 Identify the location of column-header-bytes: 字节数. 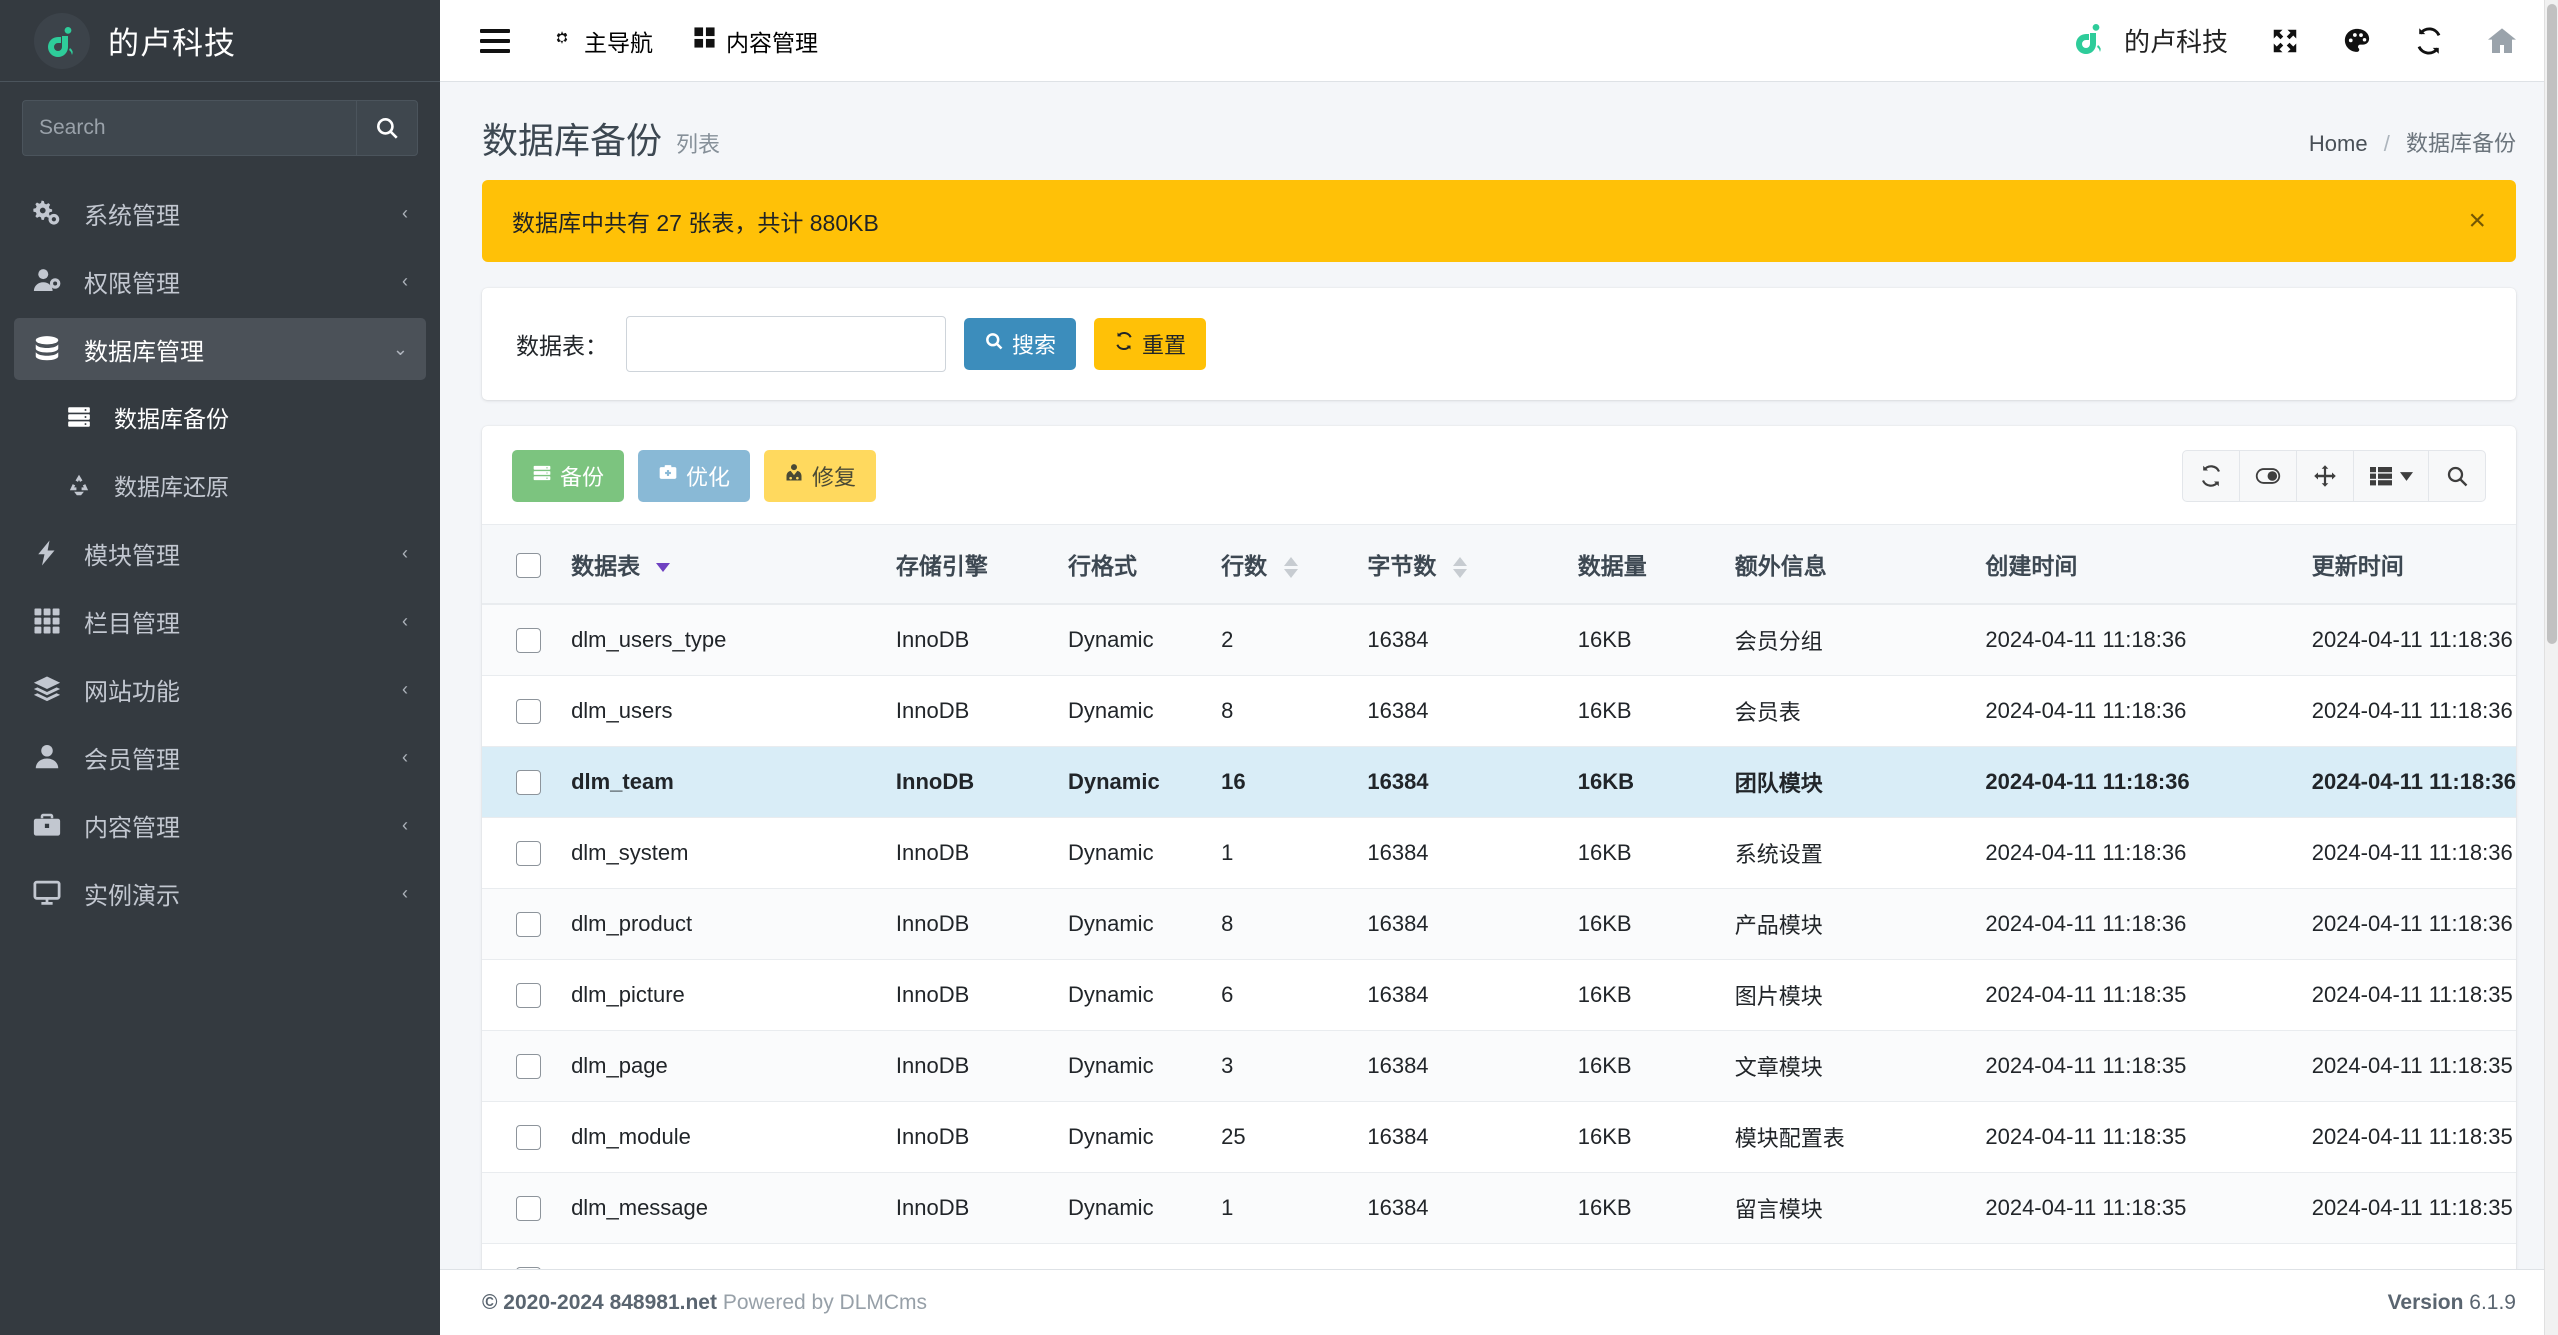
(1472, 564).